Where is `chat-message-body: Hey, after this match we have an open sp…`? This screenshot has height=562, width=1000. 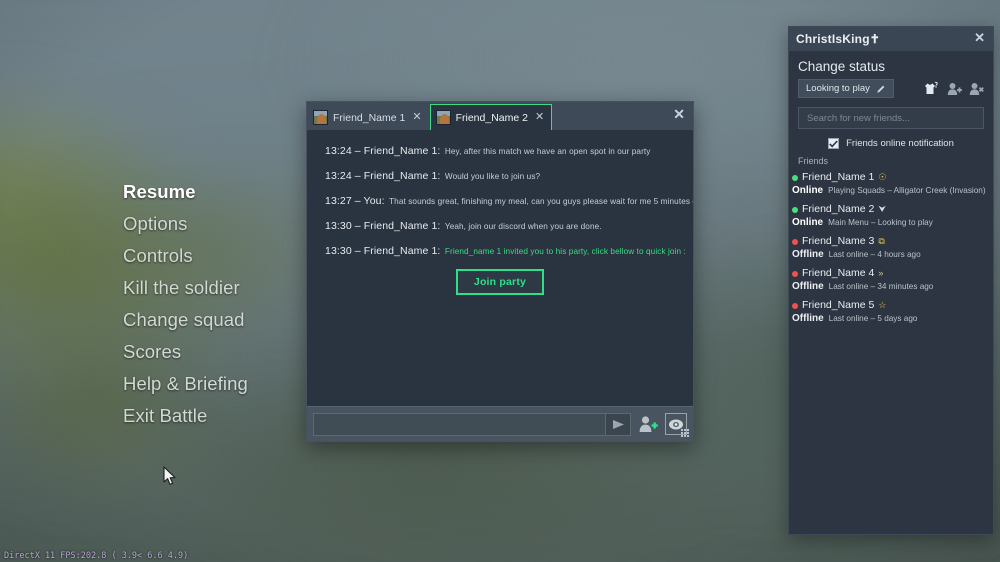
chat-message-body: Hey, after this match we have an open sp… is located at coordinates (547, 151).